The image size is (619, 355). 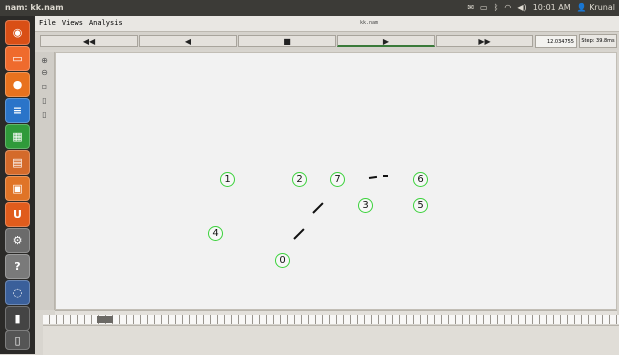 I want to click on zoom-out-icon: ⊖, so click(x=44, y=72).